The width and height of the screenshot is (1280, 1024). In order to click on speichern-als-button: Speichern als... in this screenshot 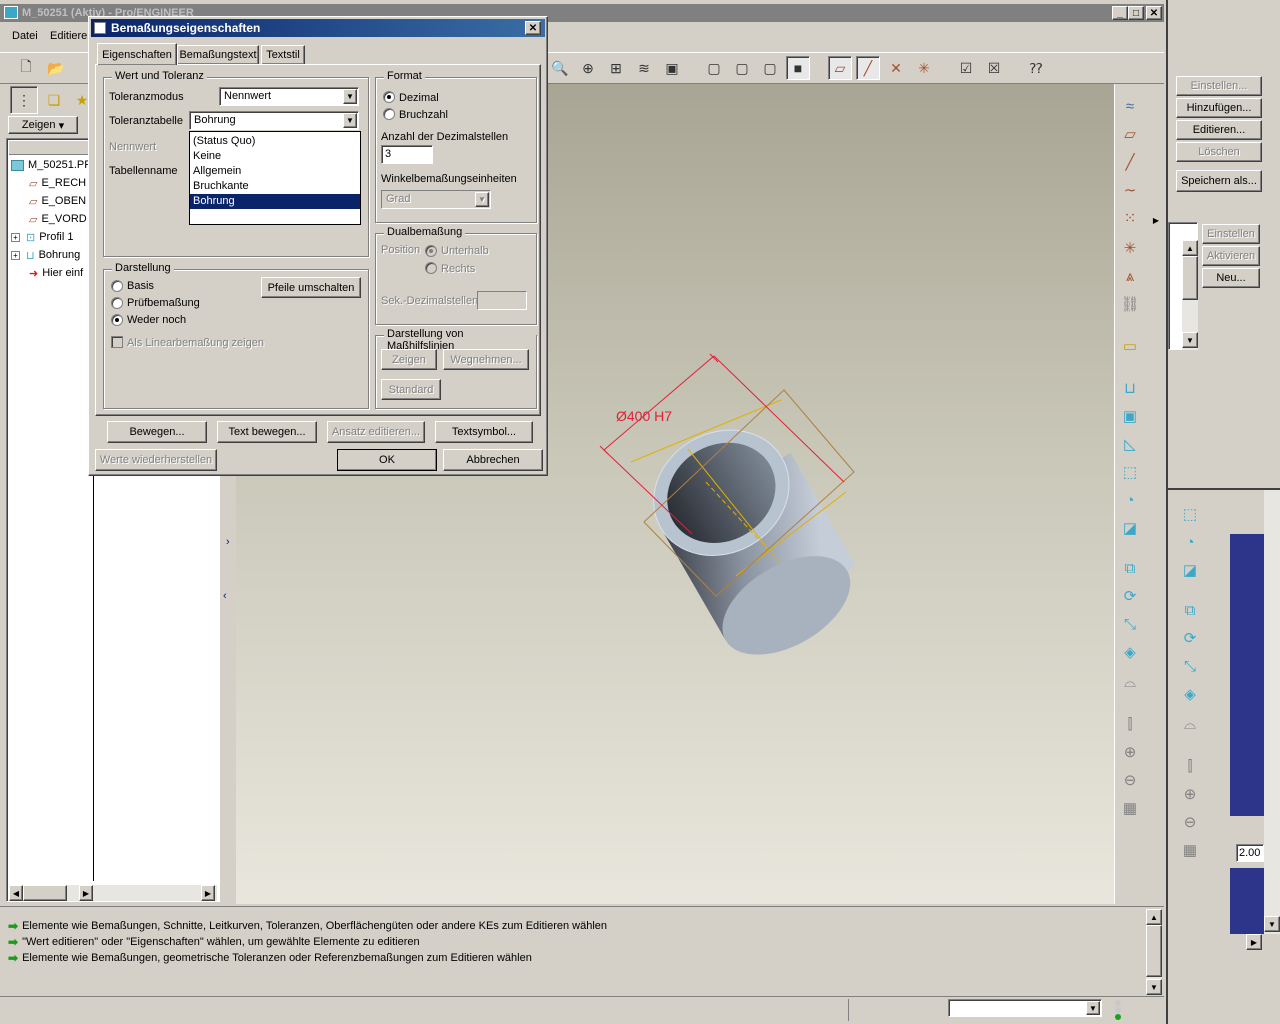, I will do `click(1219, 181)`.